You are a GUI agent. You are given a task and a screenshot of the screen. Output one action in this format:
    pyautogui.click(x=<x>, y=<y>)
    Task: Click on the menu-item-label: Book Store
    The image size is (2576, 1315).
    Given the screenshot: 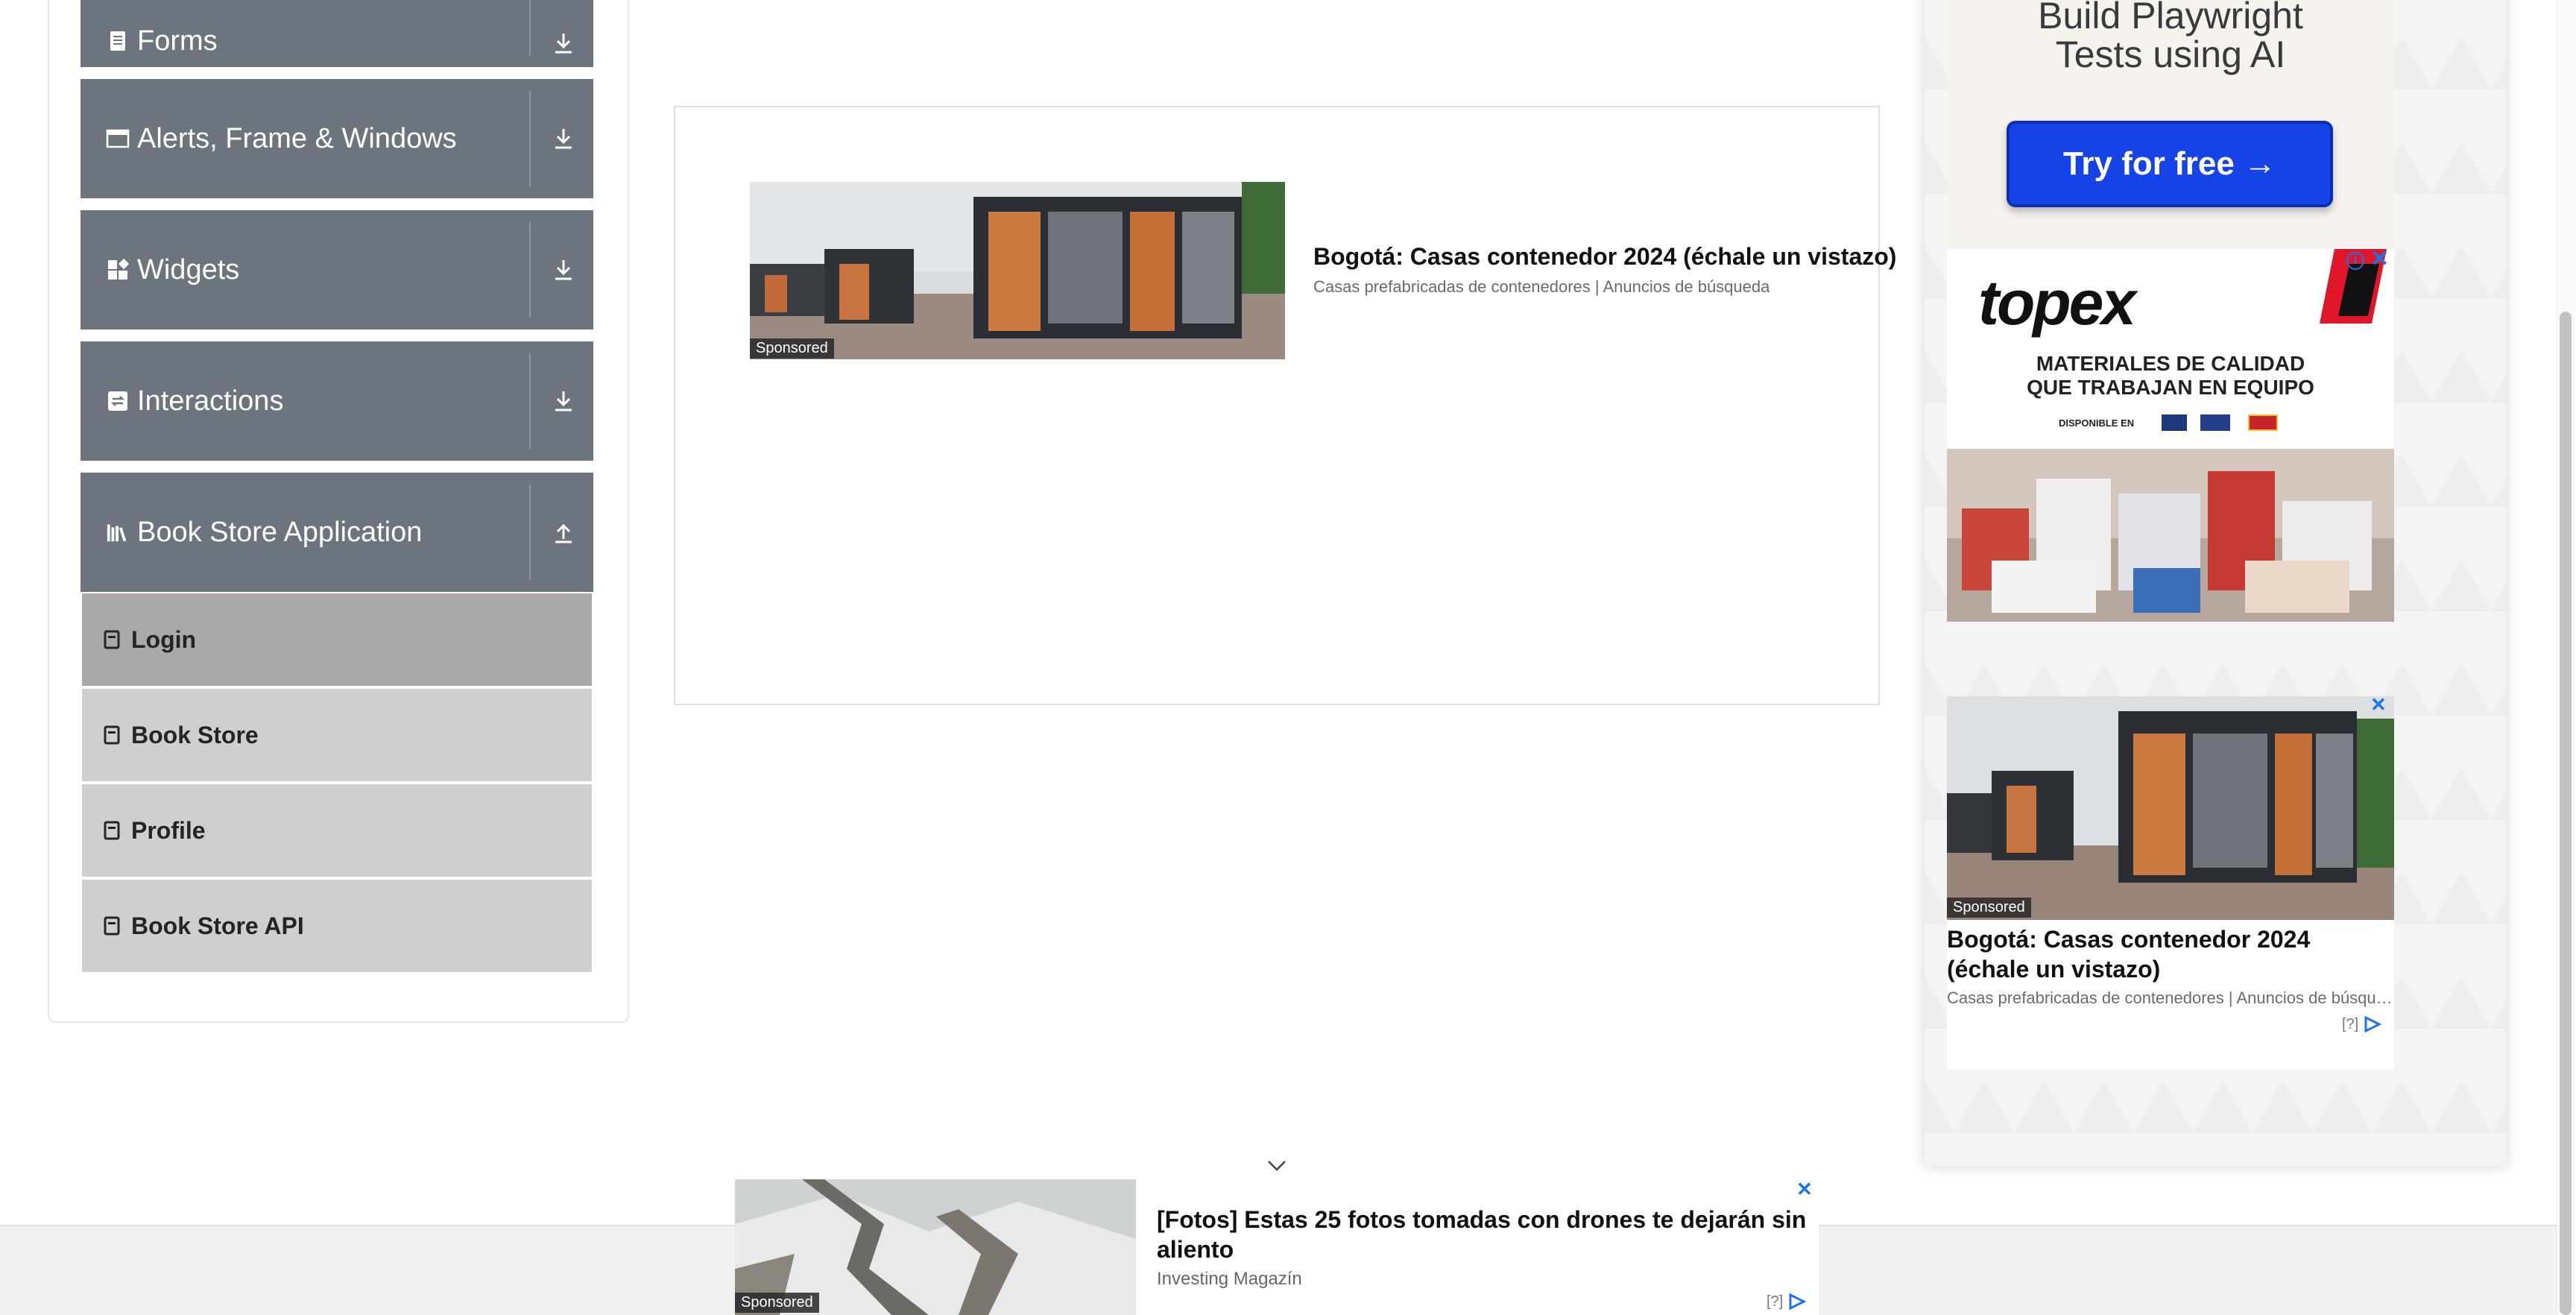 What is the action you would take?
    pyautogui.click(x=195, y=734)
    